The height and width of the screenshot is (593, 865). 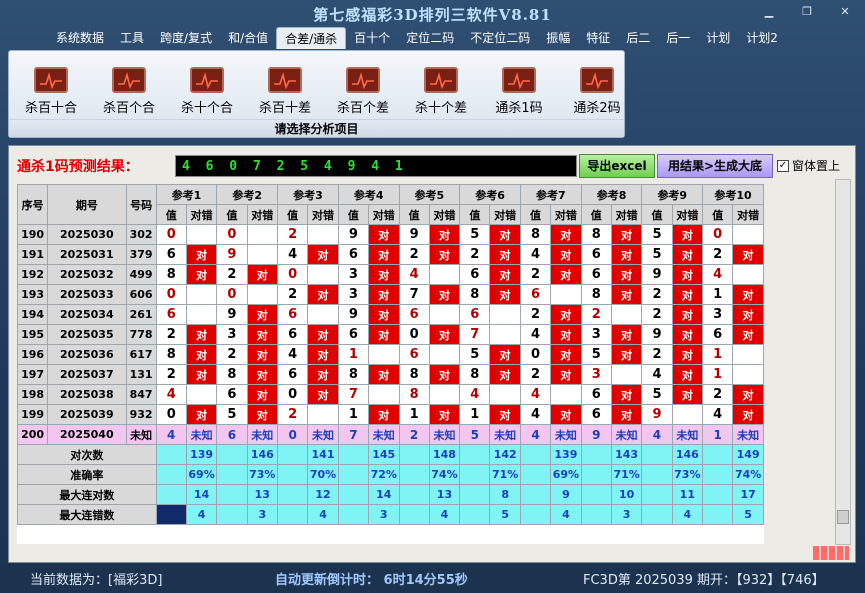 What do you see at coordinates (87, 414) in the screenshot?
I see `cell-period: 2025039` at bounding box center [87, 414].